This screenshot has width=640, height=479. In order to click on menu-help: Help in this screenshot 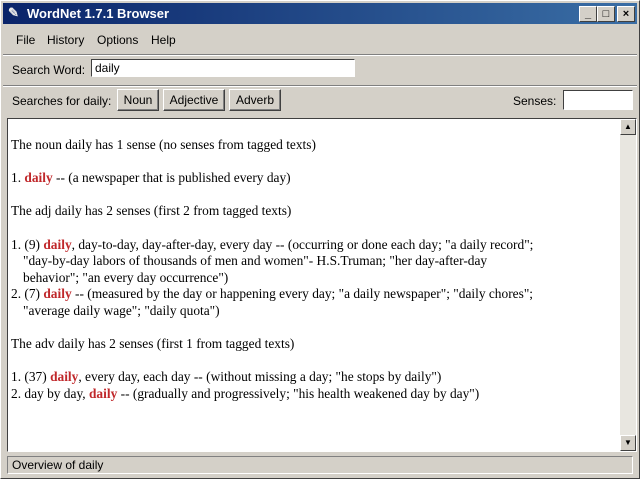, I will do `click(163, 40)`.